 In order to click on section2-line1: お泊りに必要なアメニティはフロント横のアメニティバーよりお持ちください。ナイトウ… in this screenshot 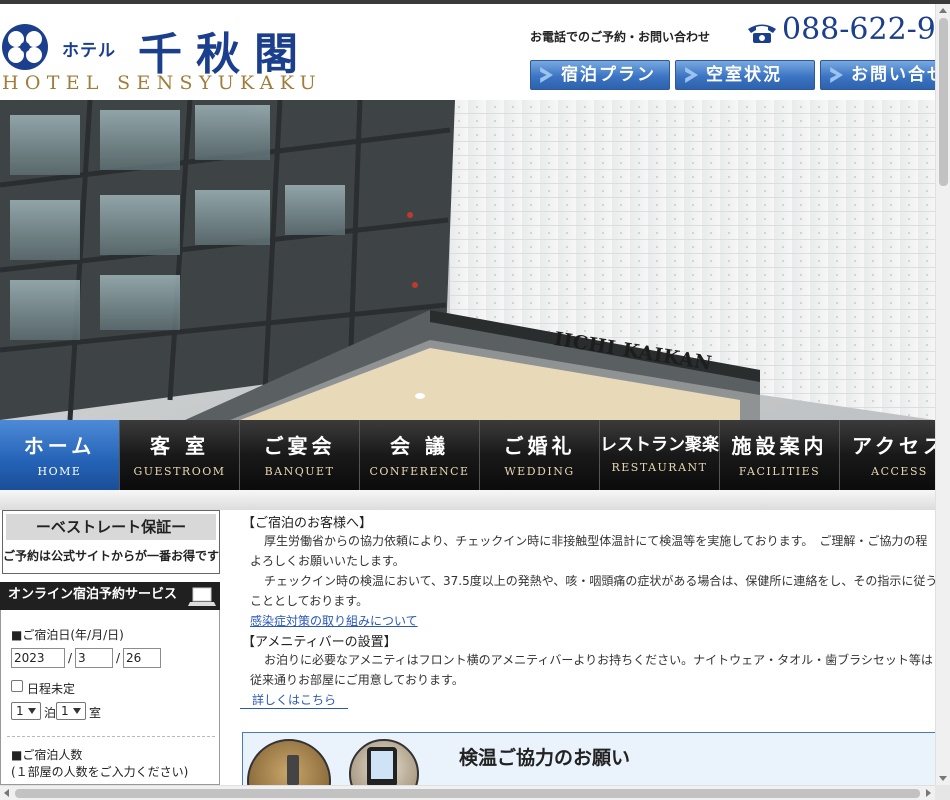, I will do `click(598, 660)`.